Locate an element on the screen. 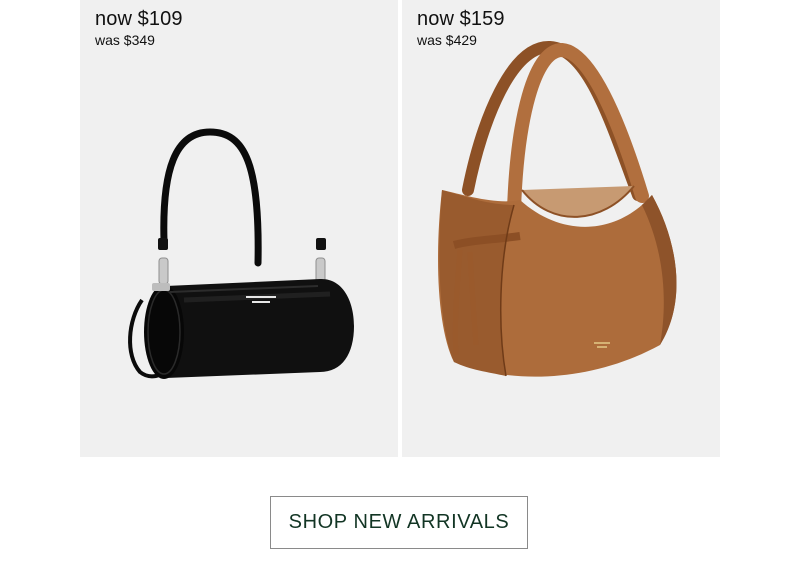  shop-new-arrivals-button: SHOP NEW ARRIVALS is located at coordinates (399, 522).